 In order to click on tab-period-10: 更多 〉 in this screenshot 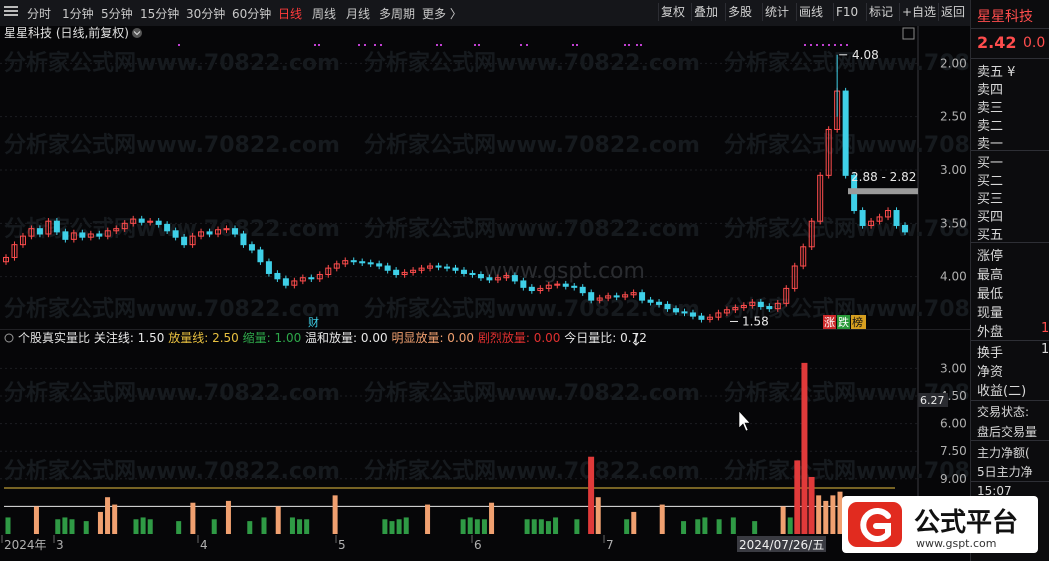, I will do `click(442, 13)`.